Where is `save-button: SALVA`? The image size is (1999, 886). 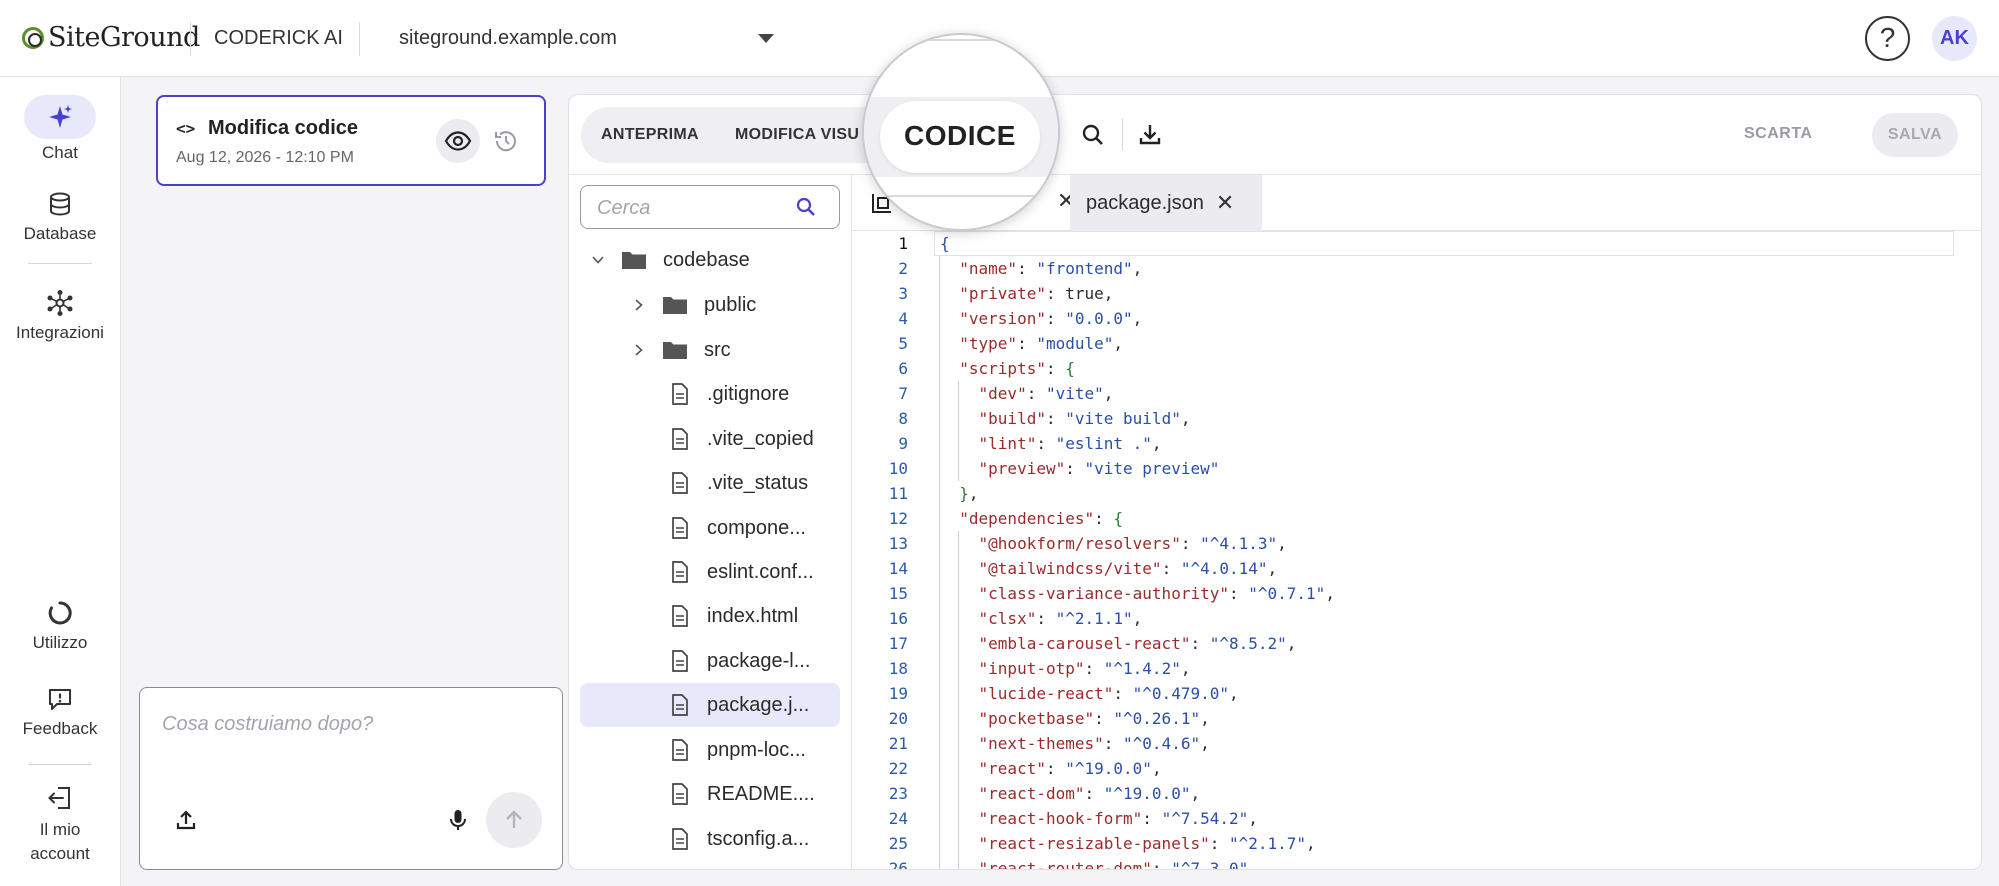 save-button: SALVA is located at coordinates (1915, 135).